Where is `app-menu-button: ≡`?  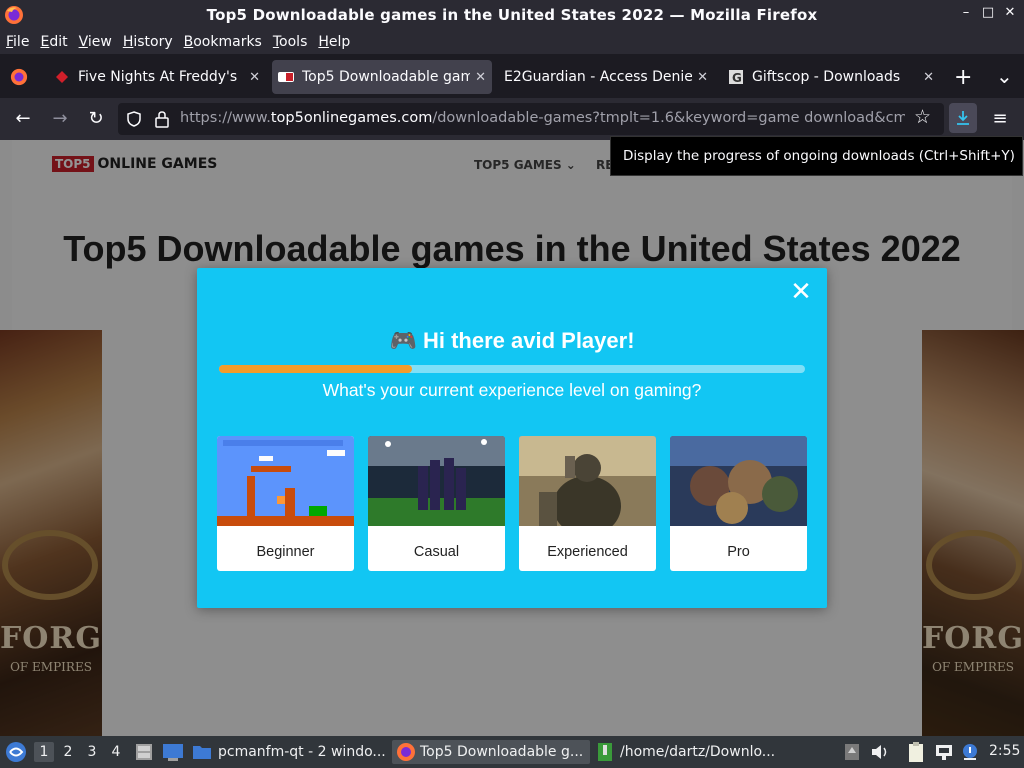
app-menu-button: ≡ is located at coordinates (1000, 119).